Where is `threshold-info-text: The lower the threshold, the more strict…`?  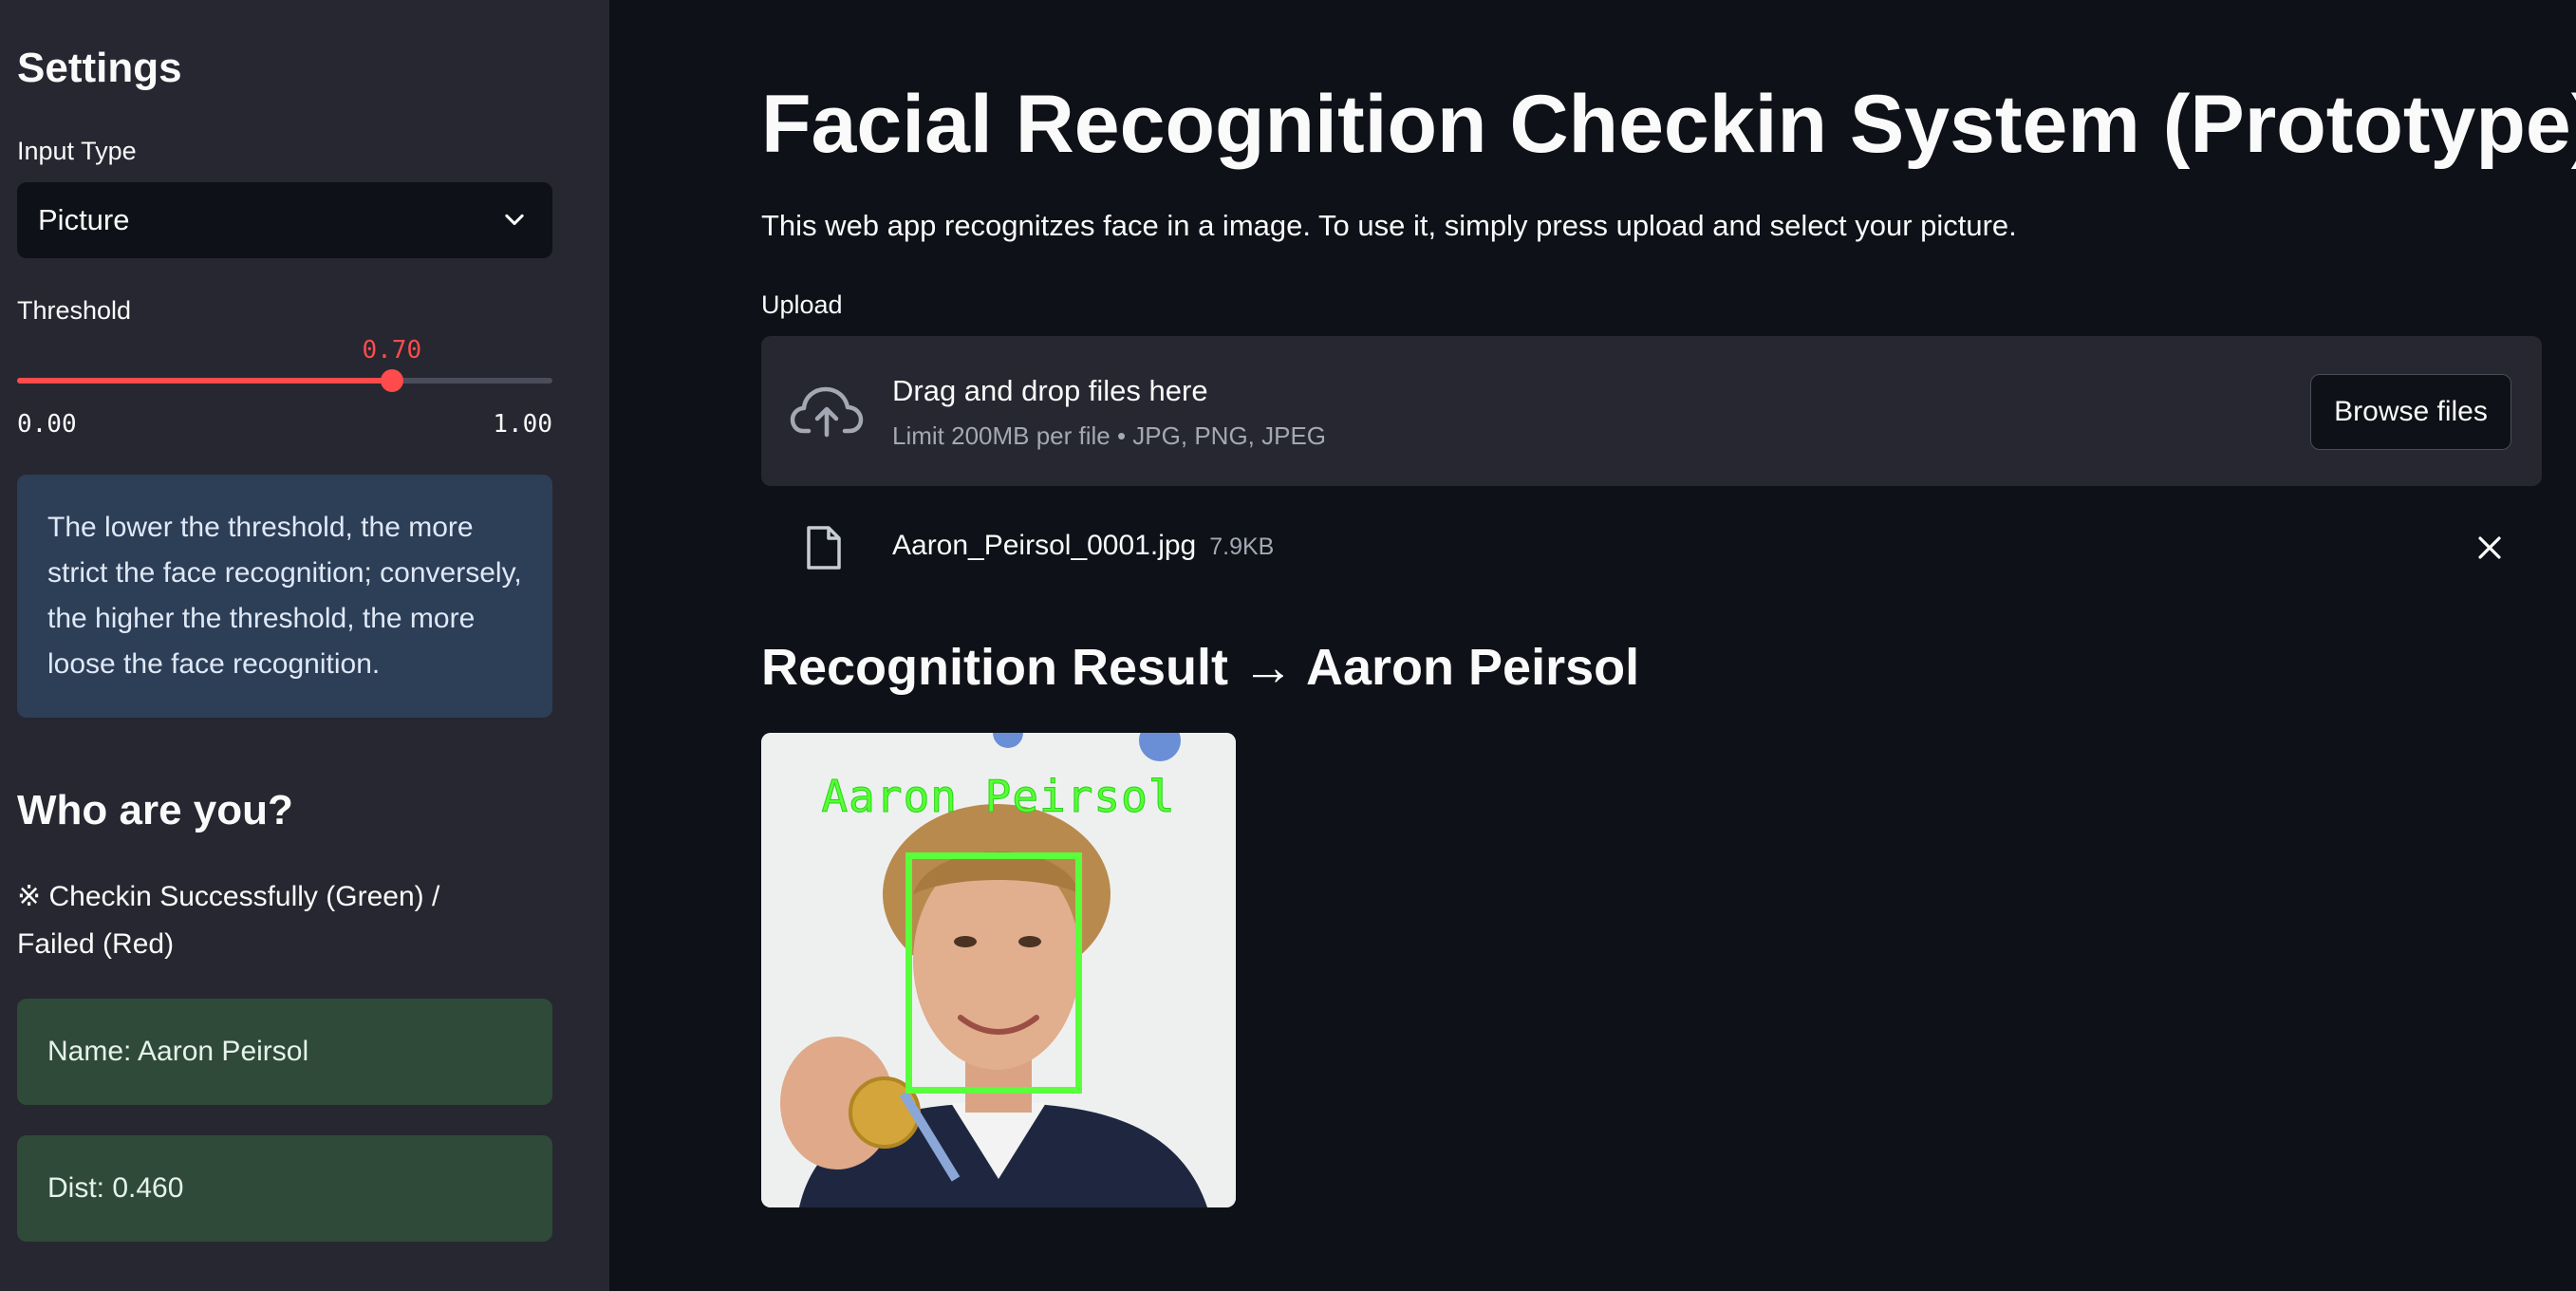
threshold-info-text: The lower the threshold, the more strict… is located at coordinates (284, 596).